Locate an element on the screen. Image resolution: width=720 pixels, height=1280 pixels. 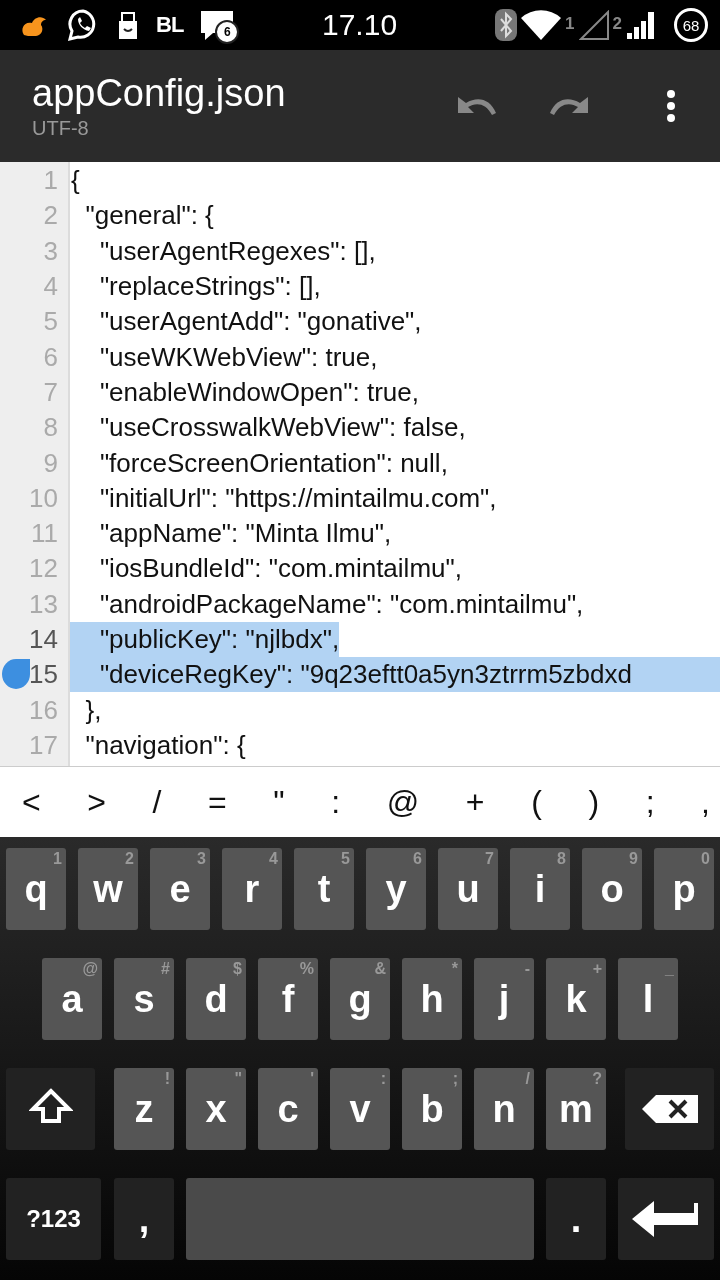
battery-indicator: 68 is located at coordinates (691, 25).